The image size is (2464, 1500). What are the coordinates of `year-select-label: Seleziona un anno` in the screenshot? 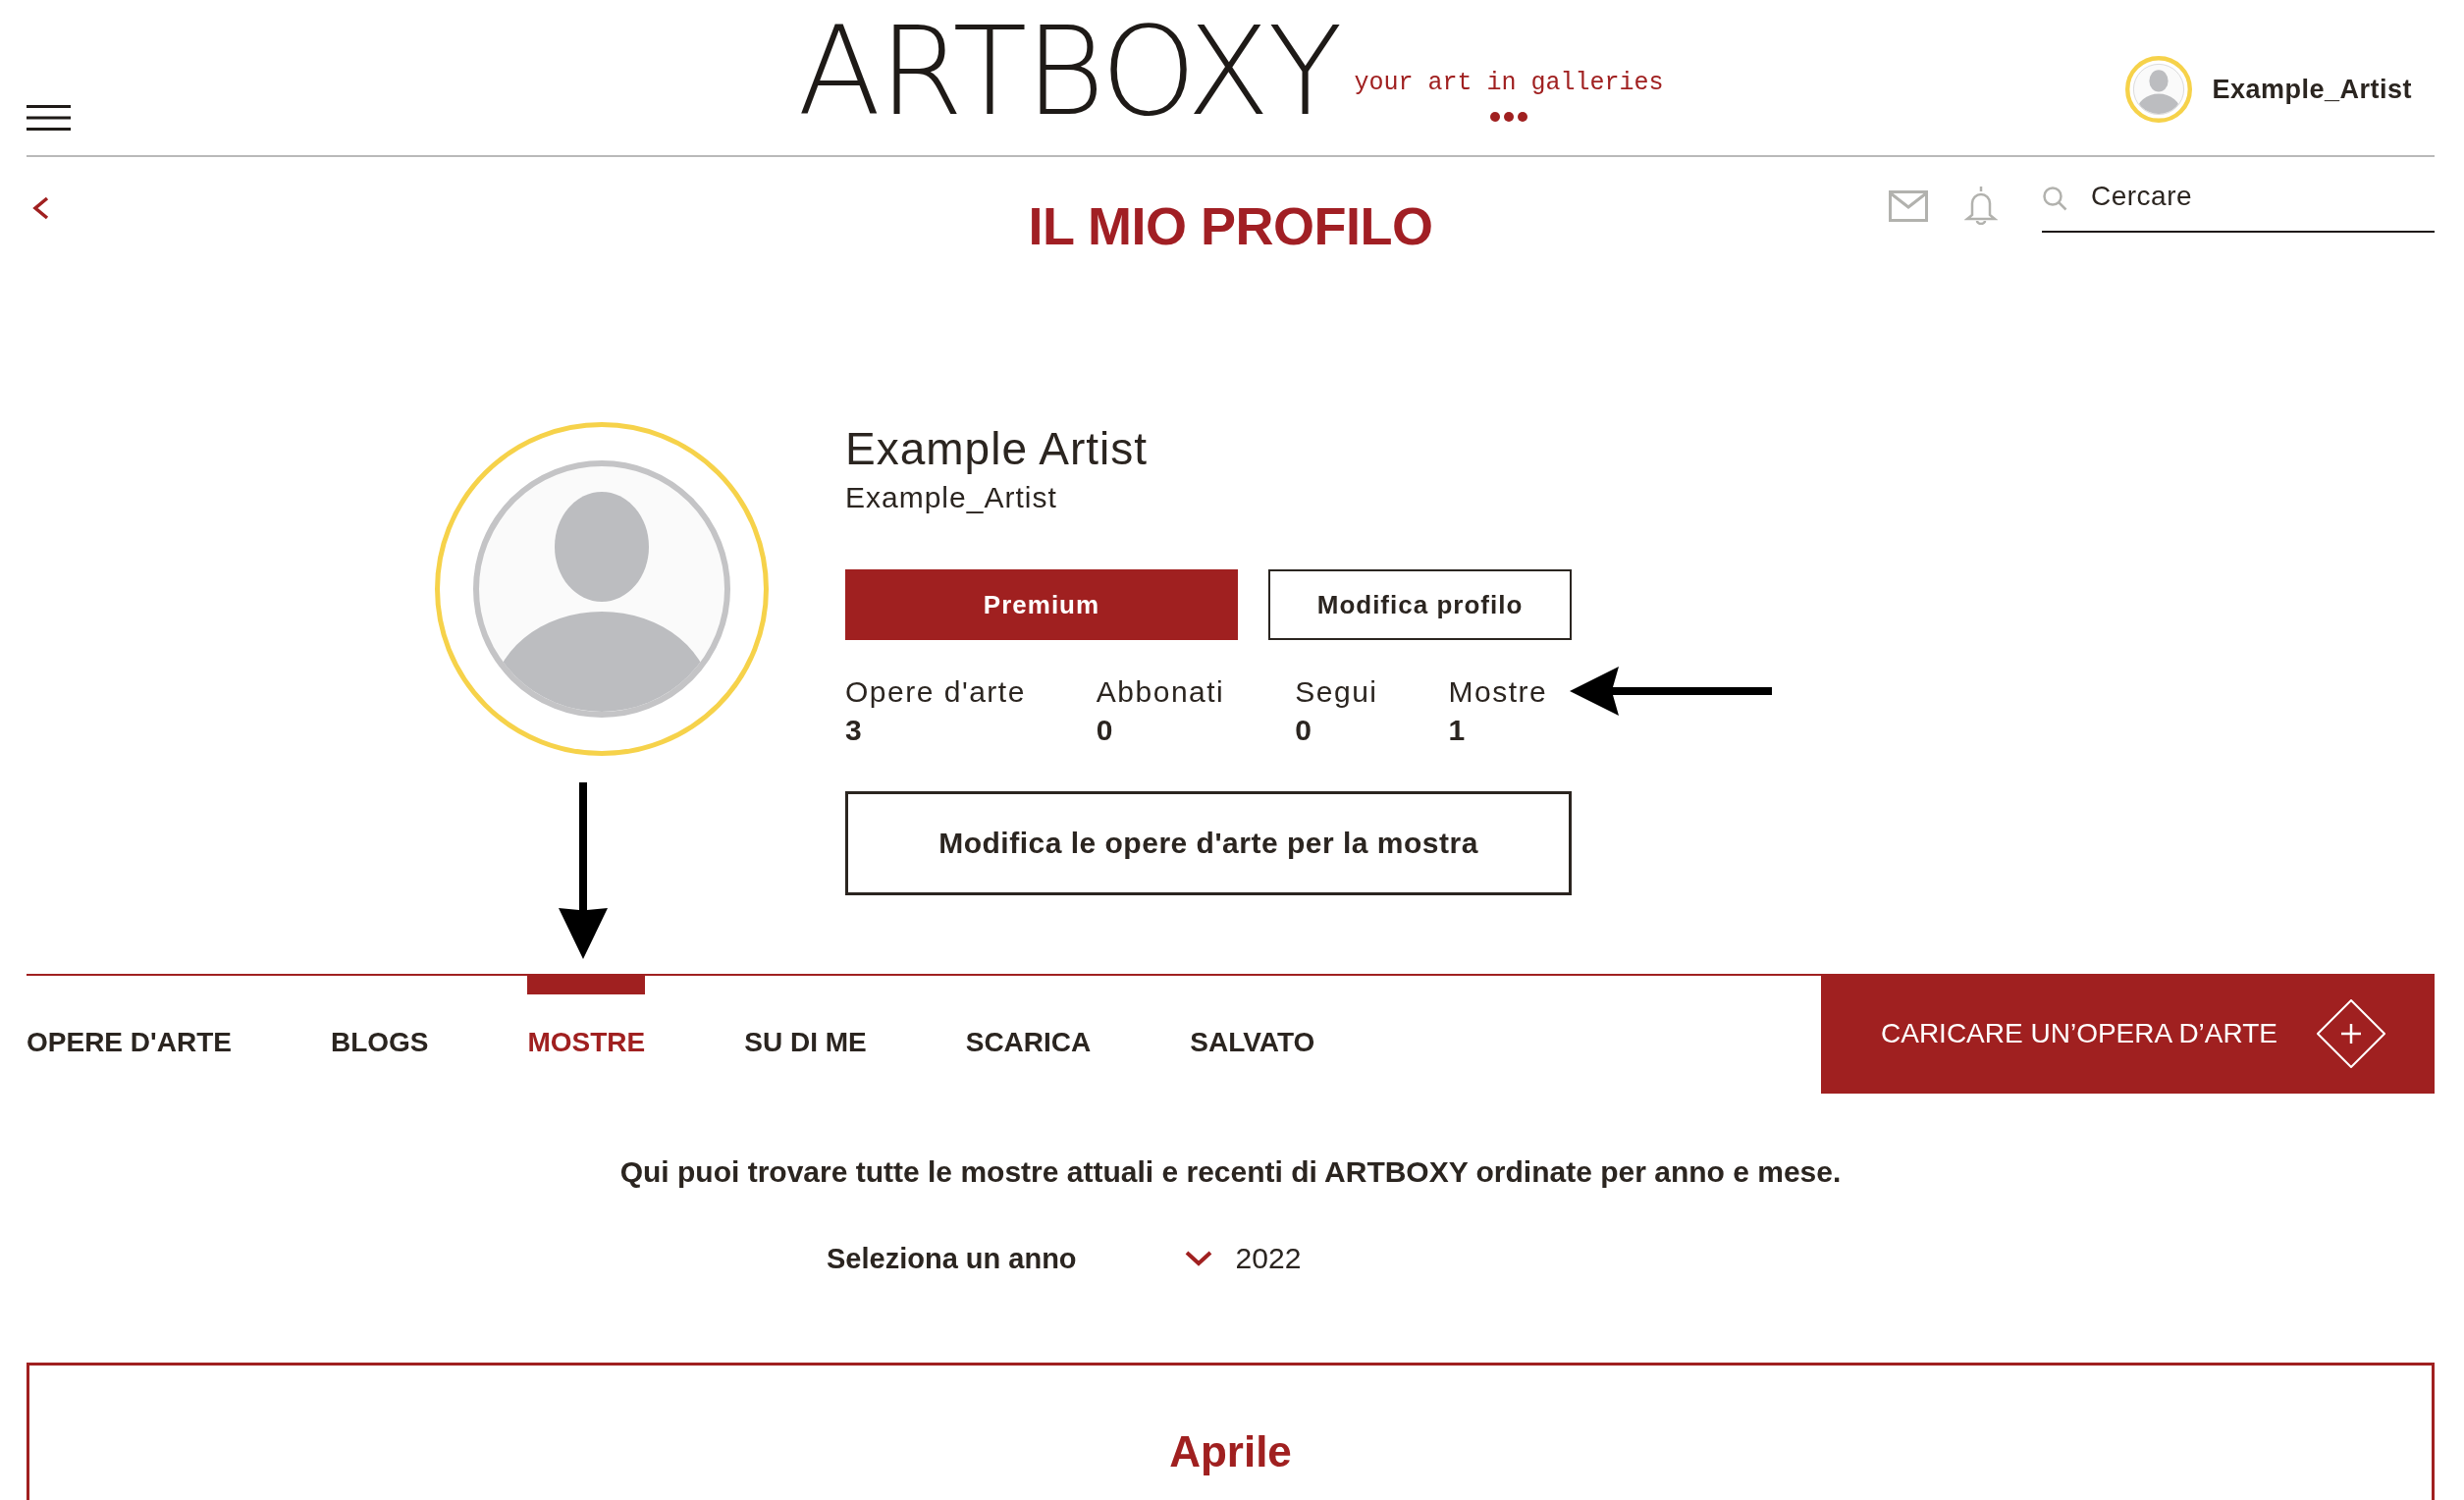 It's located at (952, 1258).